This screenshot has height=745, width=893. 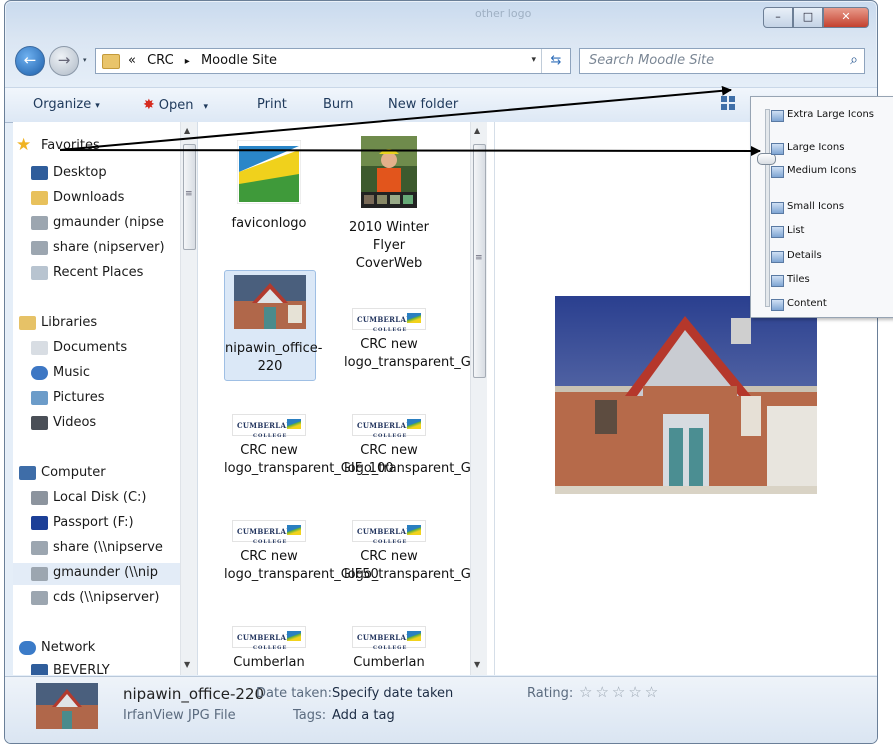 I want to click on pictures-icon, so click(x=39, y=398).